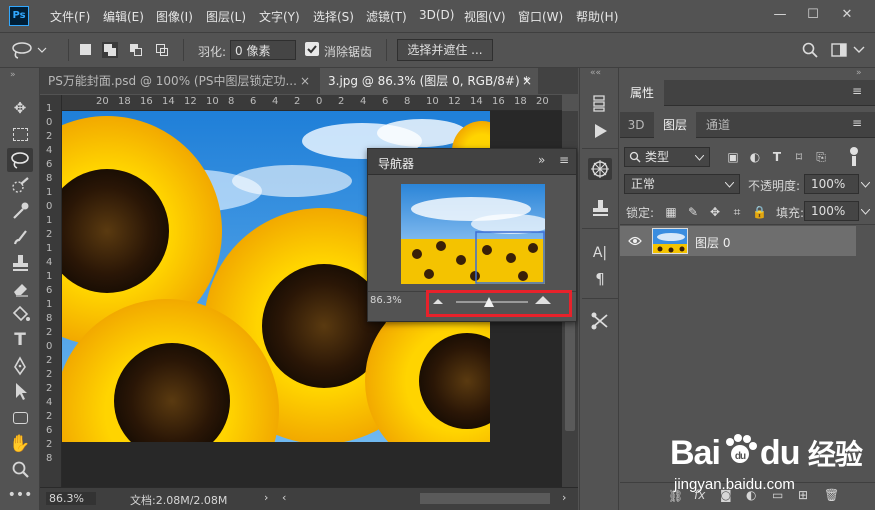 This screenshot has height=510, width=875. I want to click on lock-label: 锁定:, so click(640, 213).